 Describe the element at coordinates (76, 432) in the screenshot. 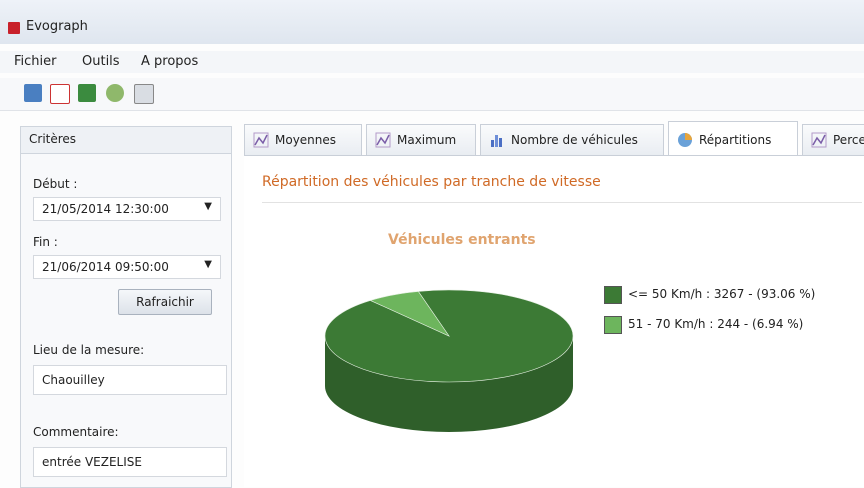

I see `comment-label: Commentaire:` at that location.